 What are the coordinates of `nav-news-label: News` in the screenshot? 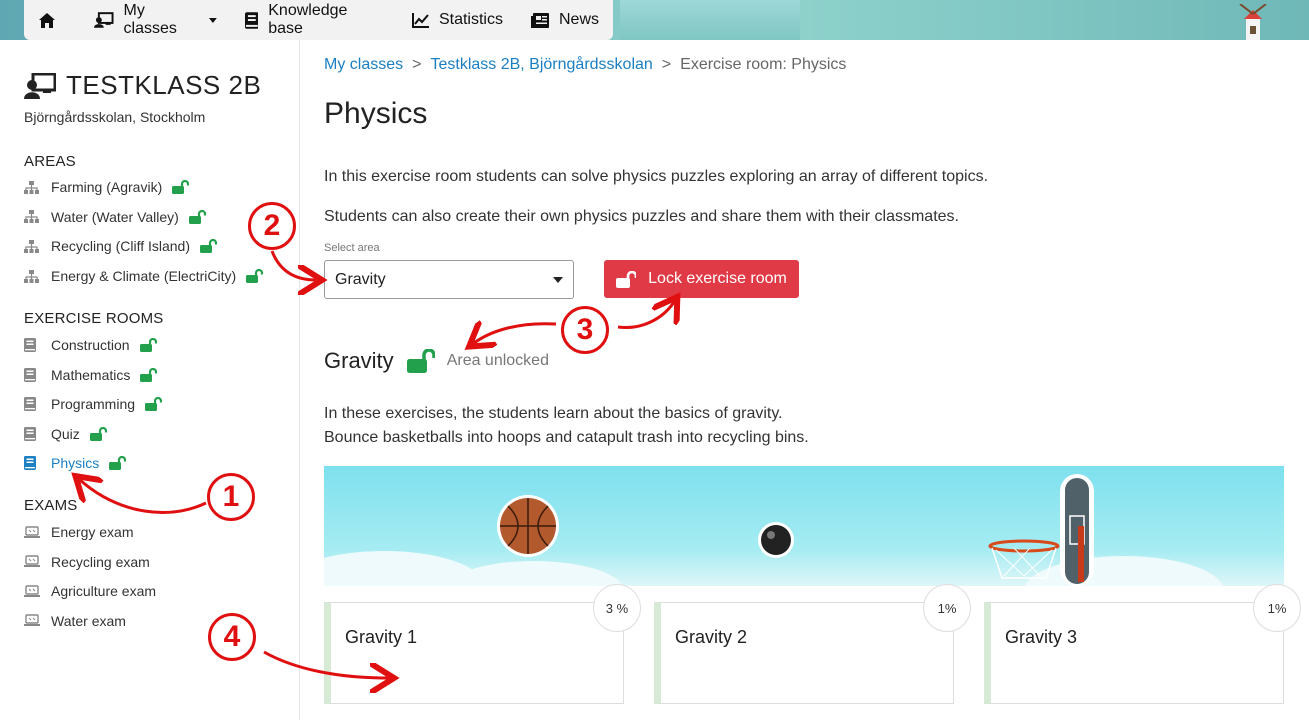 It's located at (578, 19).